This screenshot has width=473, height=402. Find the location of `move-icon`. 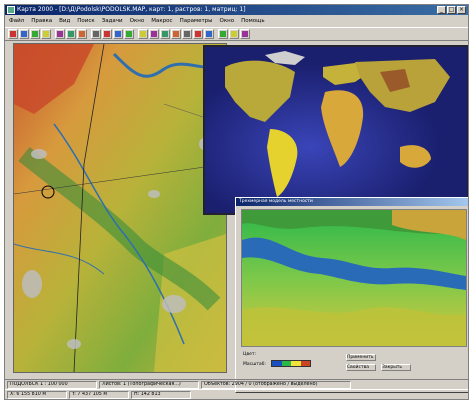

move-icon is located at coordinates (107, 34).